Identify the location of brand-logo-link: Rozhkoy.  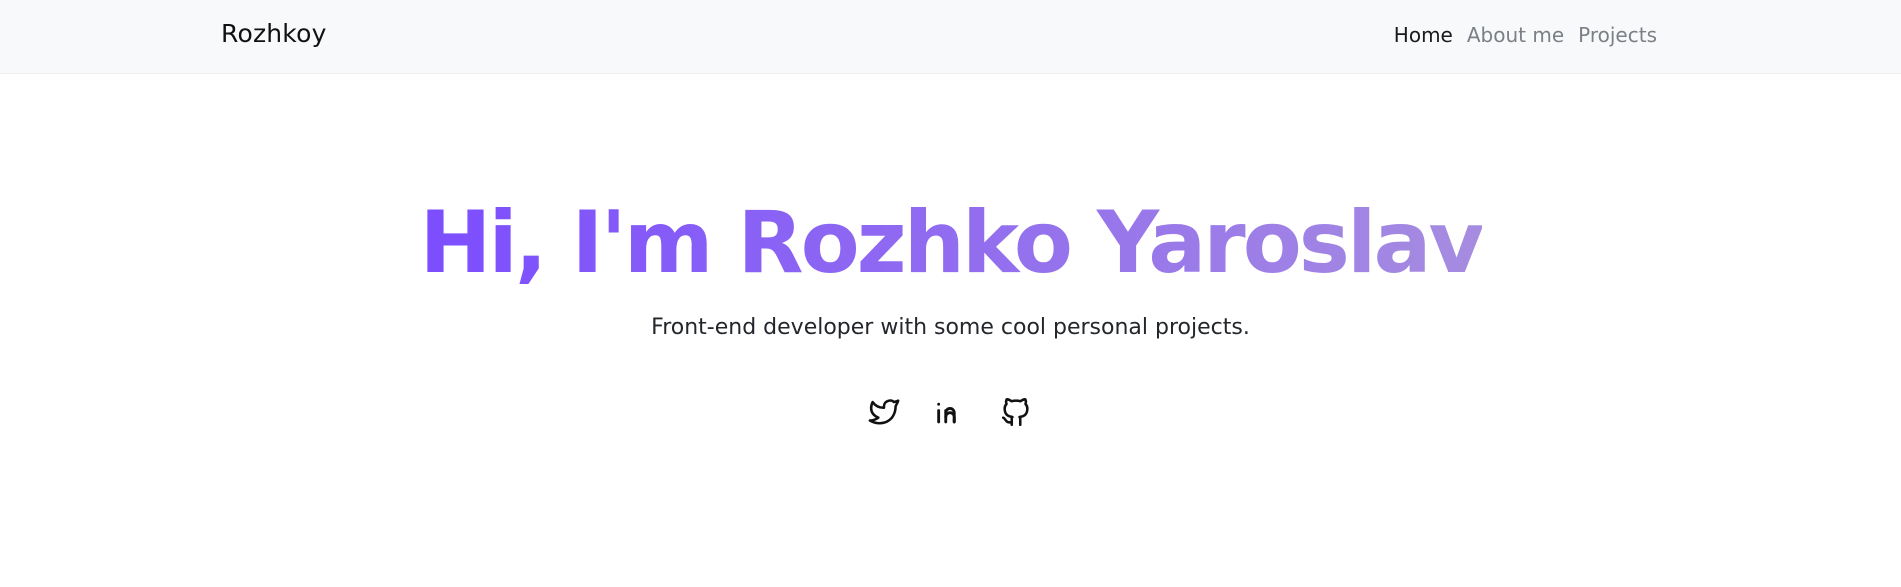
(274, 33).